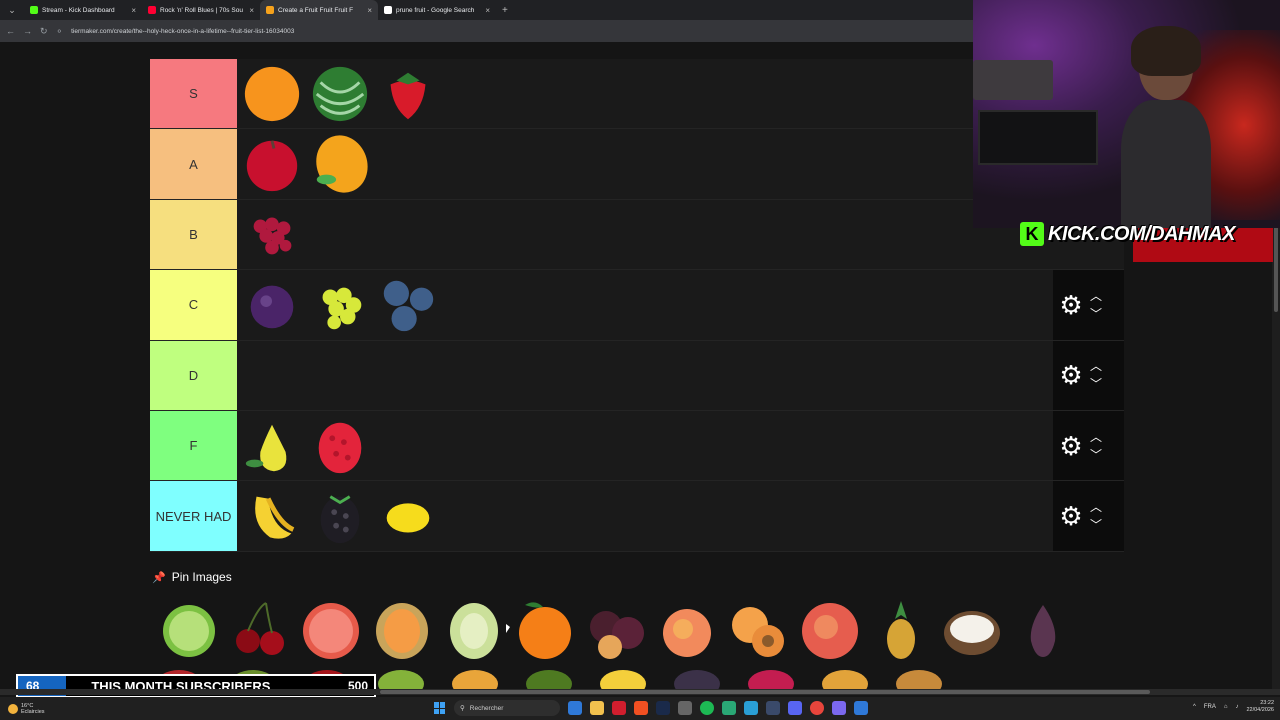 The width and height of the screenshot is (1280, 720). Describe the element at coordinates (1226, 707) in the screenshot. I see `network-icon: ⌂` at that location.